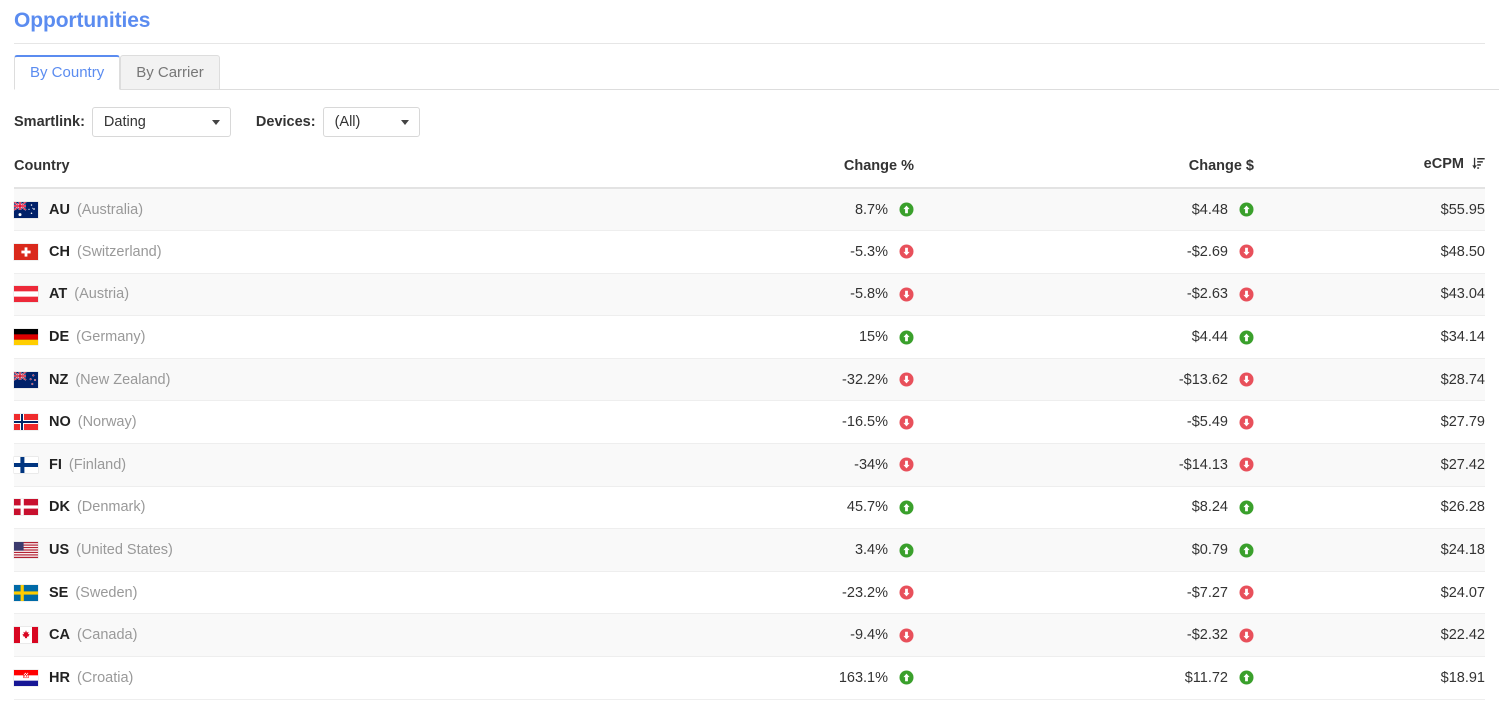 The width and height of the screenshot is (1499, 709). What do you see at coordinates (1369, 508) in the screenshot?
I see `cell-ecpm: $26.28` at bounding box center [1369, 508].